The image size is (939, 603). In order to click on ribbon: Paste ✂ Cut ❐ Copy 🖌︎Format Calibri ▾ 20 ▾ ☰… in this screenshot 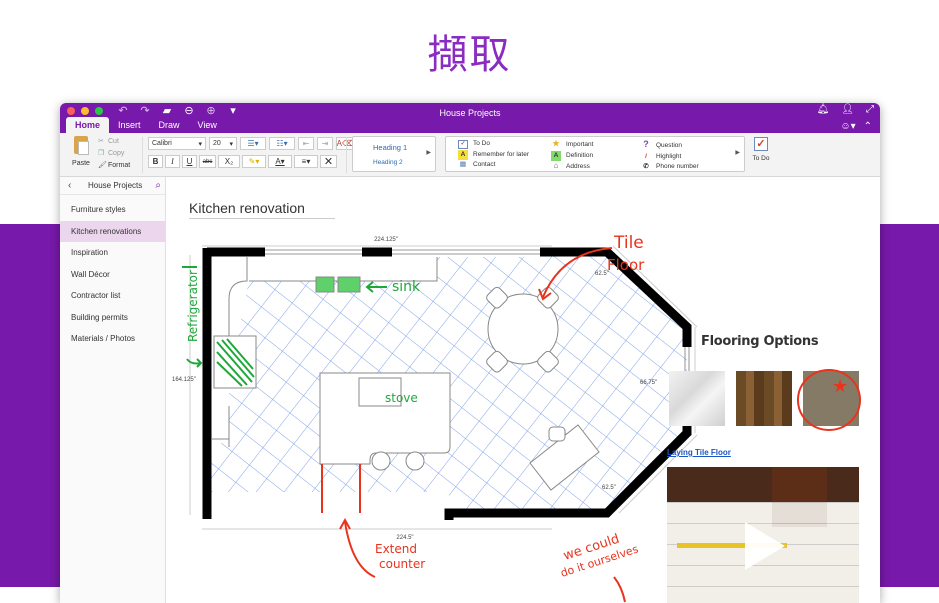, I will do `click(470, 155)`.